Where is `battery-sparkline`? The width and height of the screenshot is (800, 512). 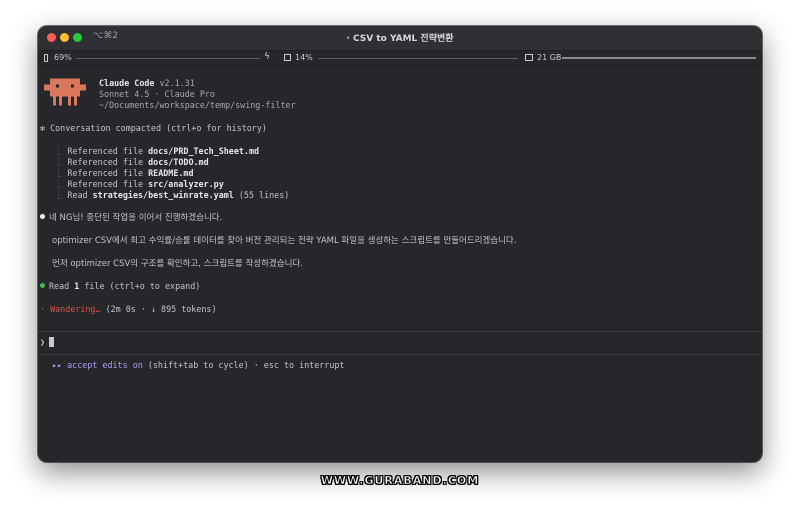
battery-sparkline is located at coordinates (168, 58).